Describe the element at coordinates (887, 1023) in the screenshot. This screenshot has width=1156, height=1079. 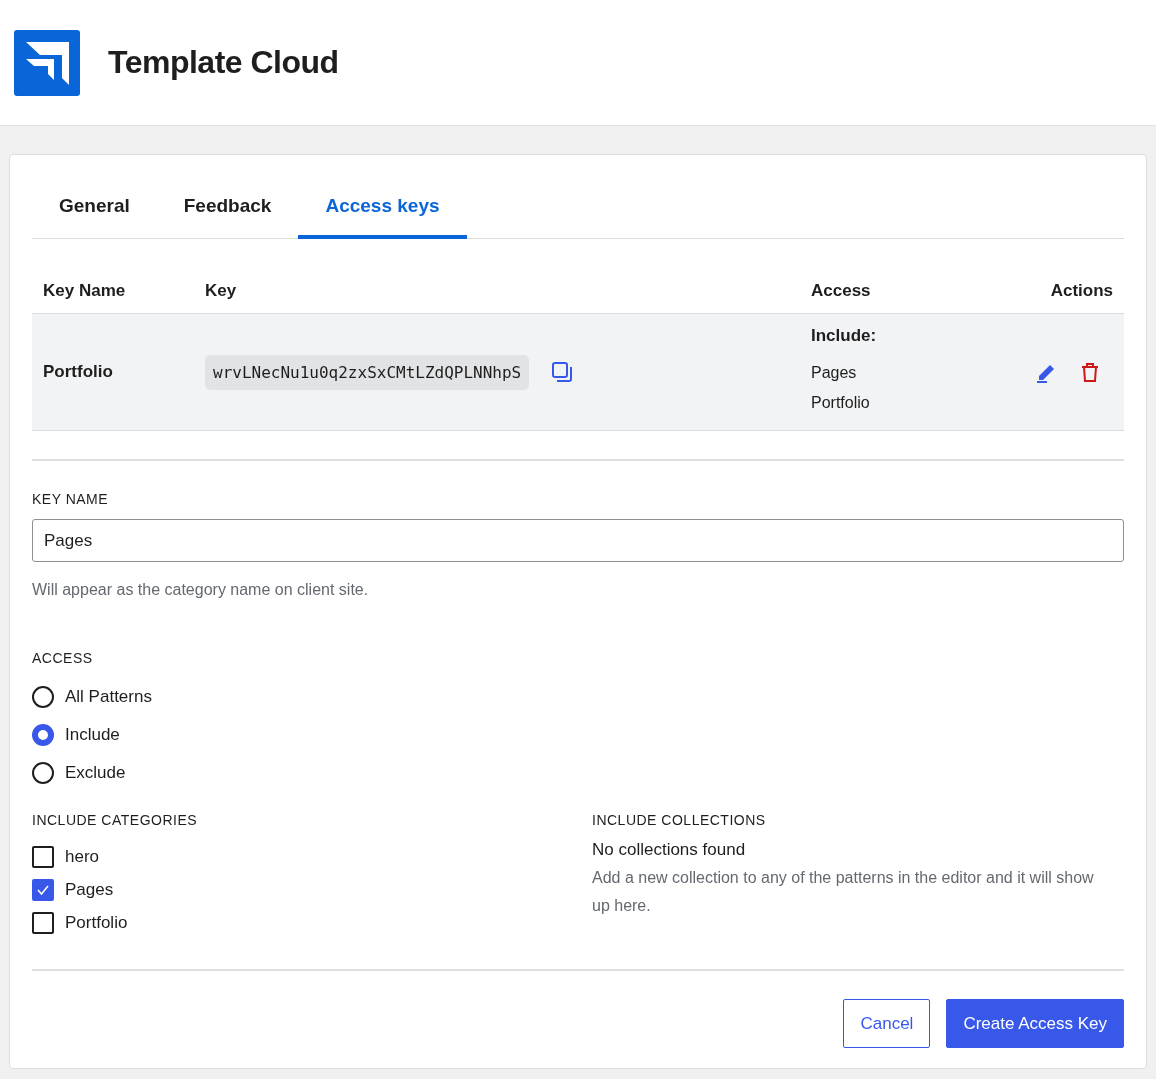
I see `cancel-button: Cancel` at that location.